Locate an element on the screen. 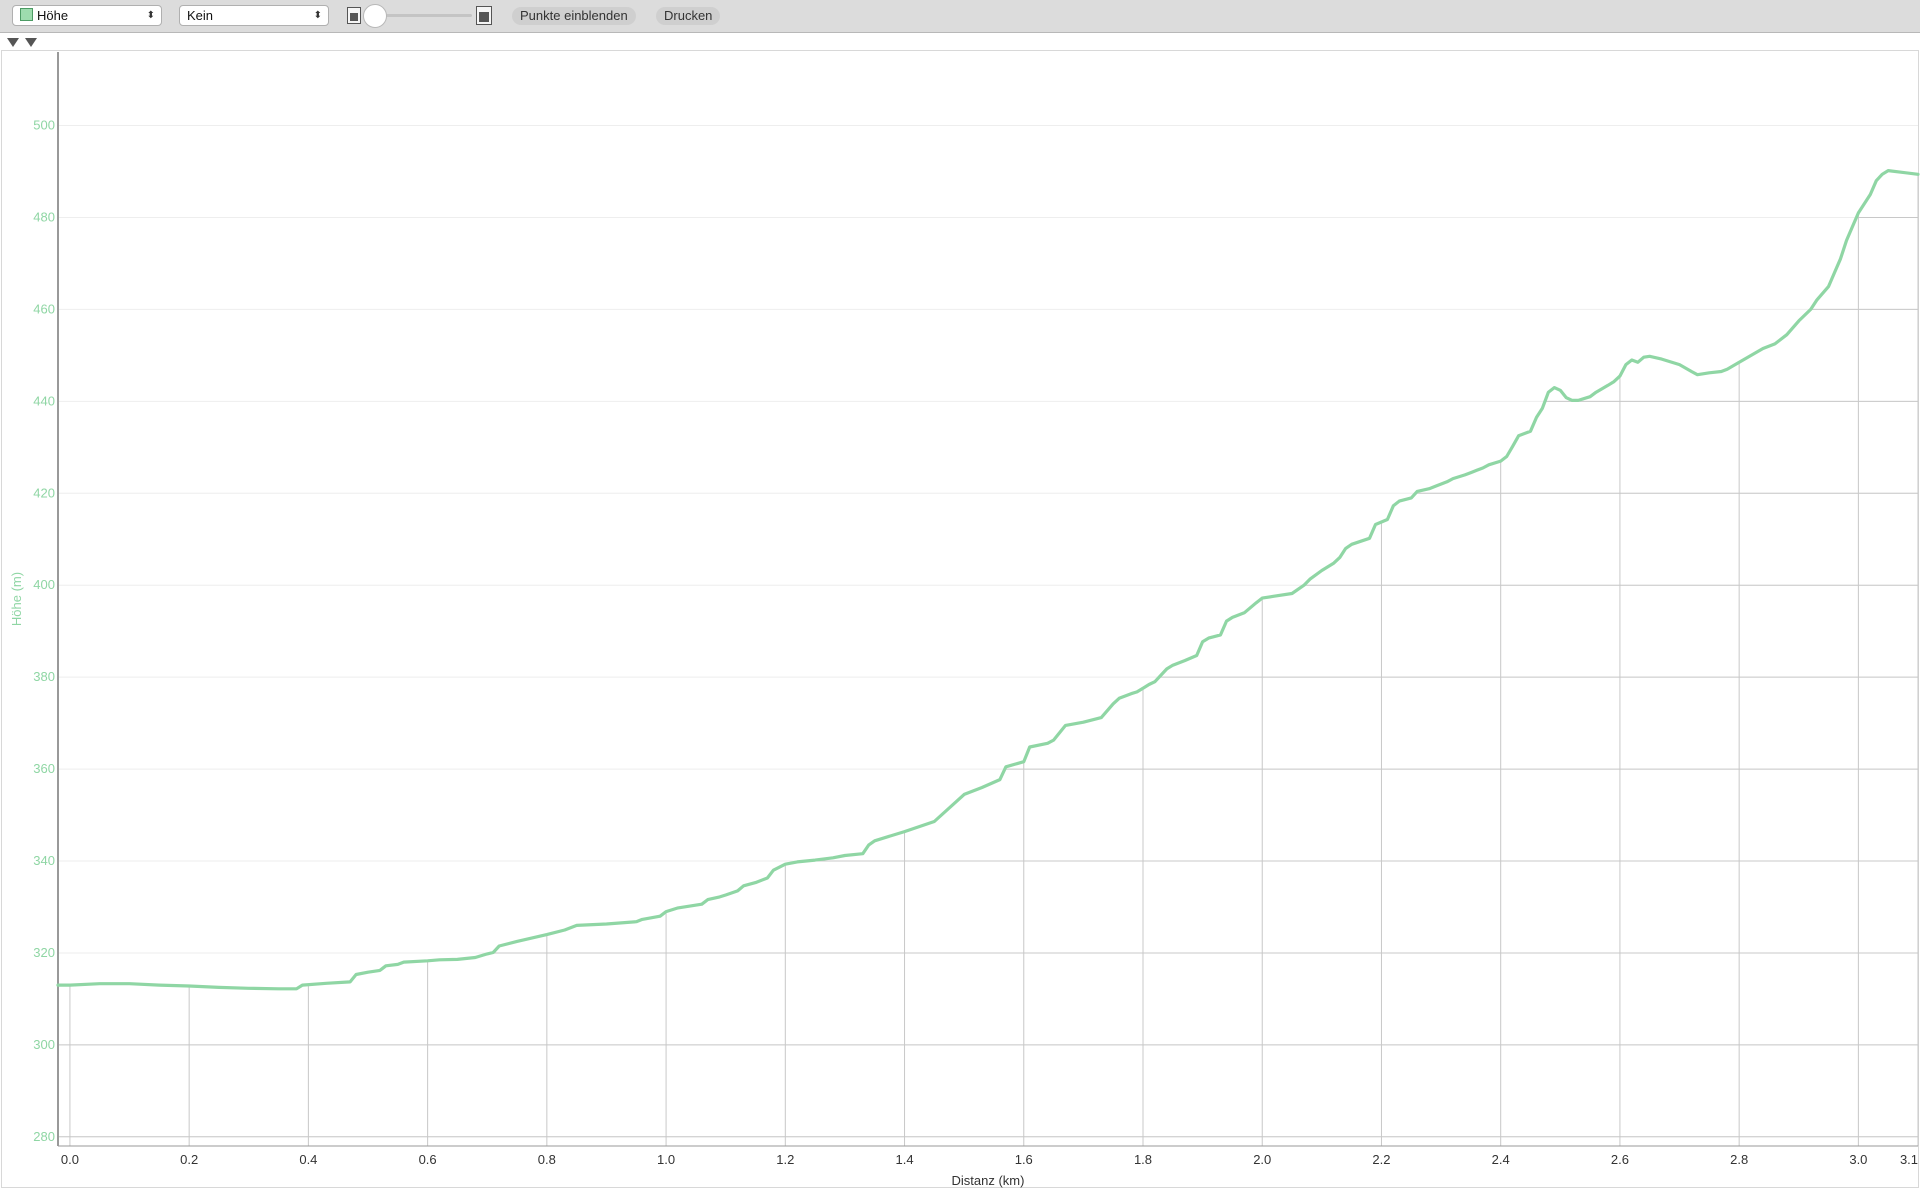 This screenshot has height=1190, width=1920. x-tick-label: 2.6 is located at coordinates (1620, 1159).